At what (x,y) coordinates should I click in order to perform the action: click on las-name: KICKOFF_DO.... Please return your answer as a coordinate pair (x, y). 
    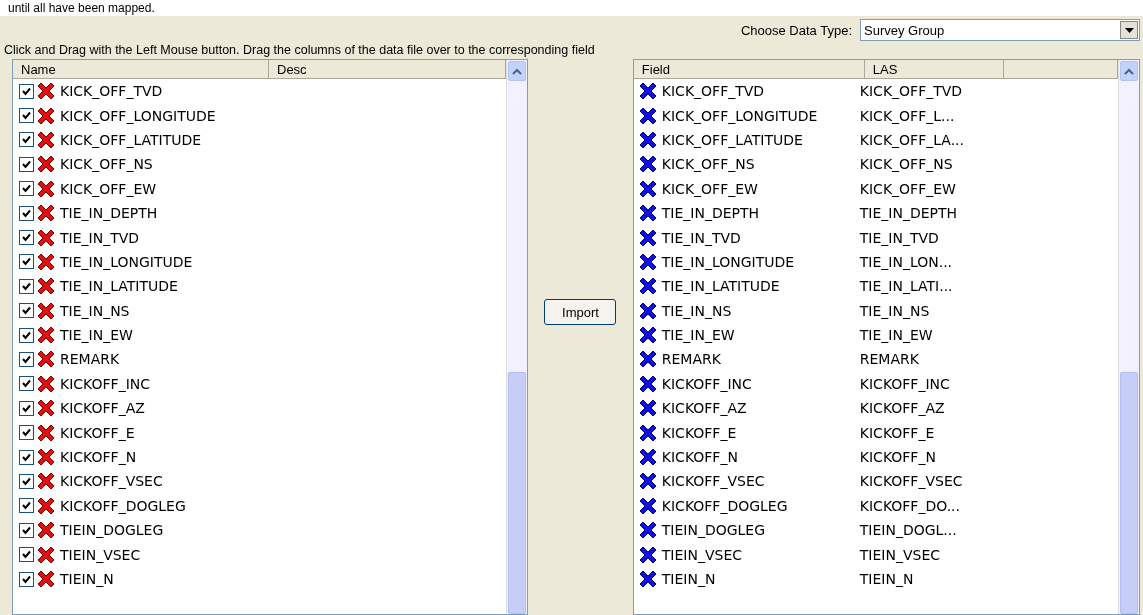
    Looking at the image, I should click on (909, 505).